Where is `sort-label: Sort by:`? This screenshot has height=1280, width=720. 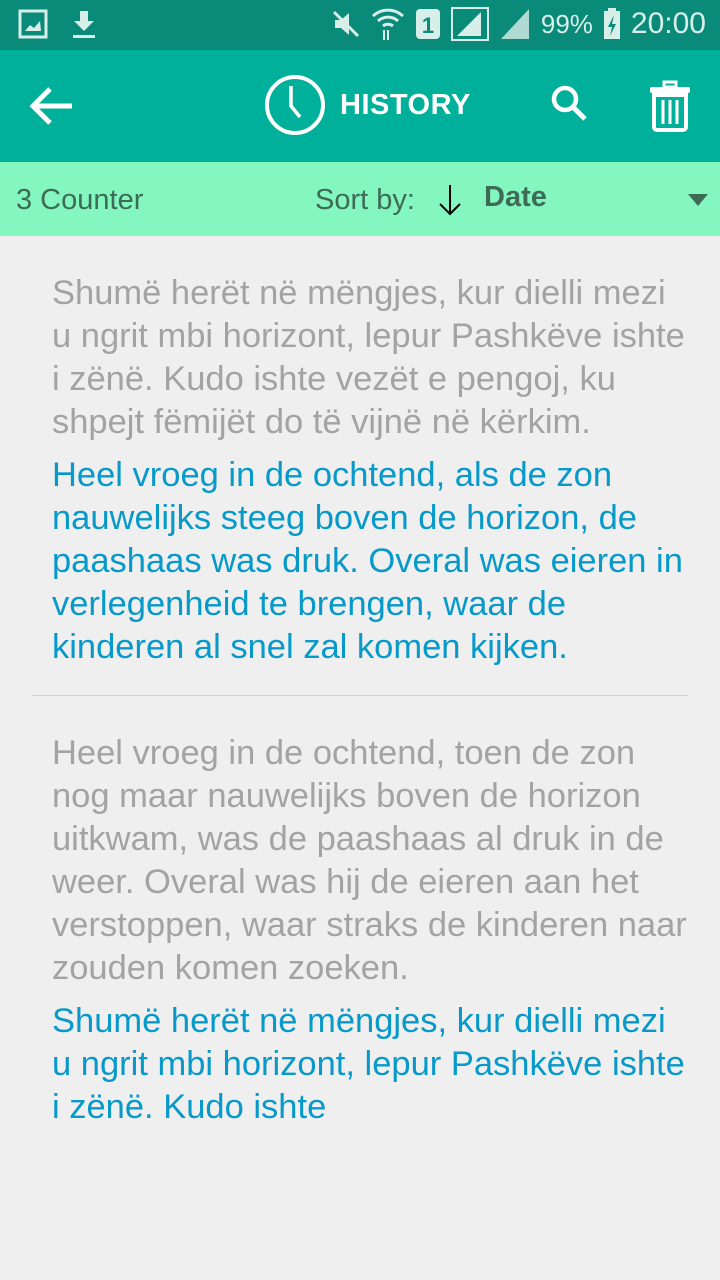 sort-label: Sort by: is located at coordinates (365, 200).